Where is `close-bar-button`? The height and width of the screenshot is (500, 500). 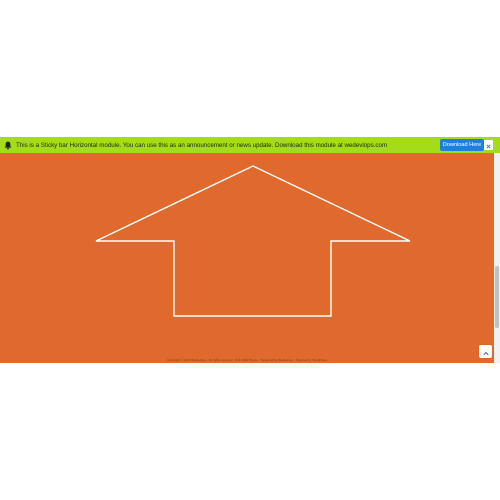 close-bar-button is located at coordinates (488, 145).